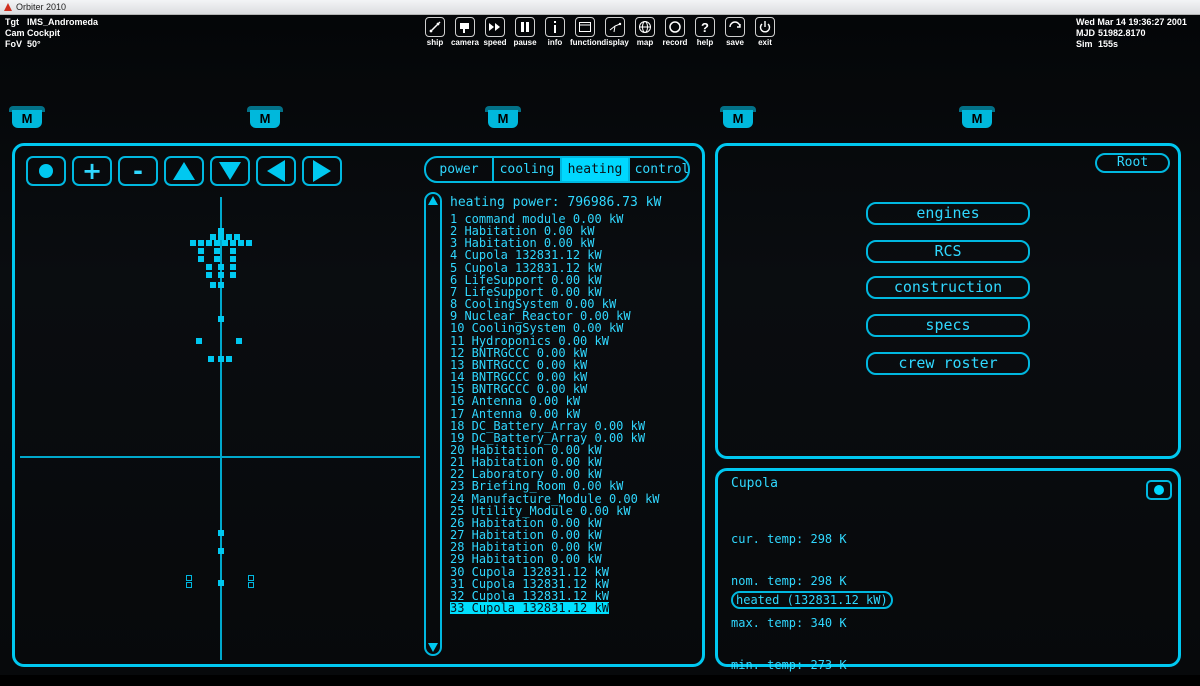  I want to click on toolbar-speed-button: speed, so click(495, 32).